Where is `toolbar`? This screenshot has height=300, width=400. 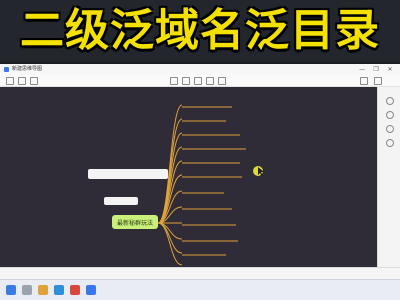 toolbar is located at coordinates (200, 81).